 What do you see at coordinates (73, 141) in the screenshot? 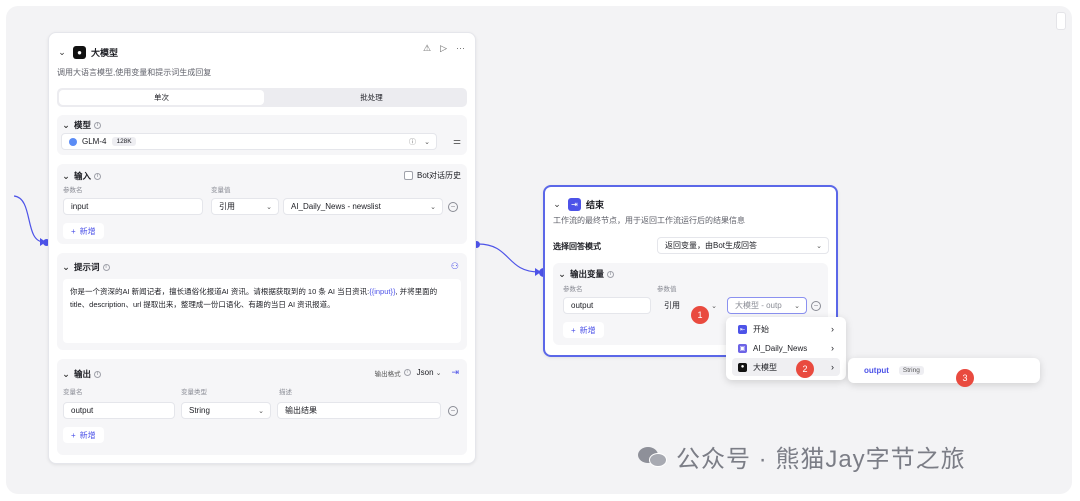
I see `glm-logo-icon` at bounding box center [73, 141].